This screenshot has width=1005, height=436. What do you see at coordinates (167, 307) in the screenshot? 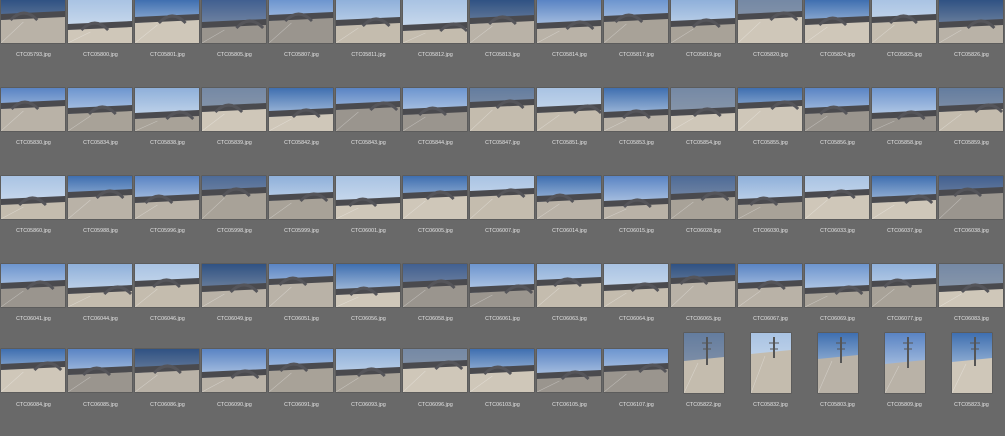
I see `thumbnail-item: CTC06046.jpg` at bounding box center [167, 307].